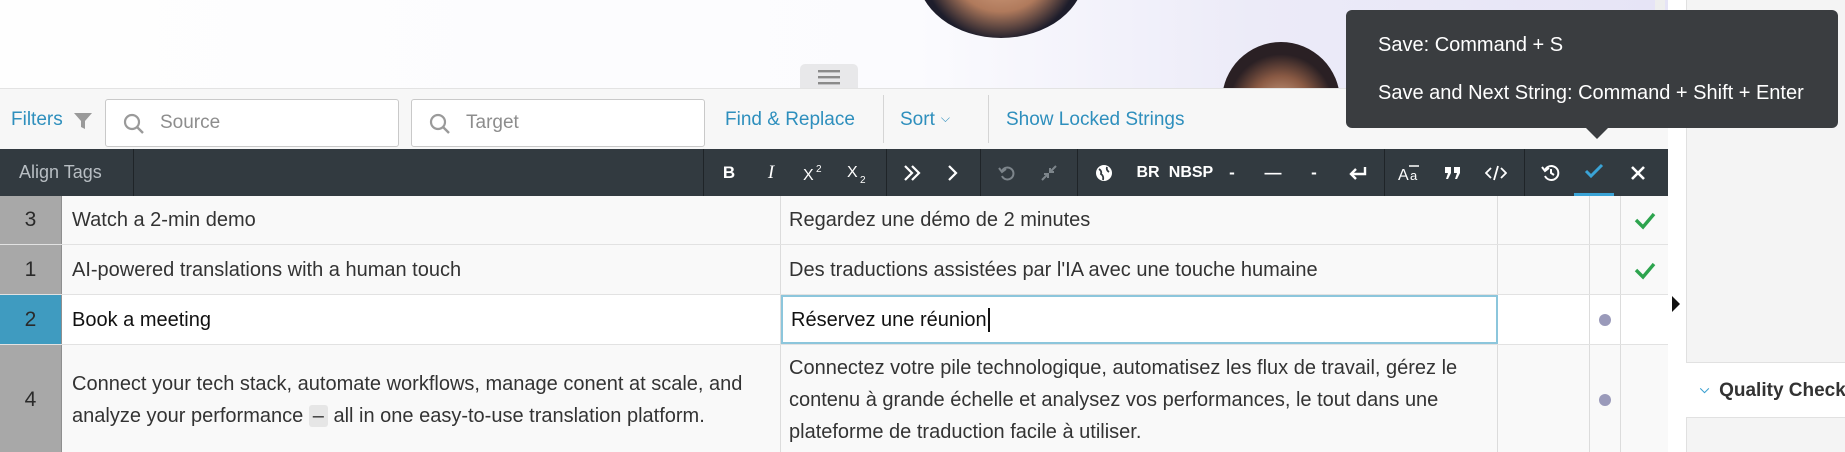 This screenshot has height=452, width=1845. I want to click on double-chevron-right-icon, so click(912, 172).